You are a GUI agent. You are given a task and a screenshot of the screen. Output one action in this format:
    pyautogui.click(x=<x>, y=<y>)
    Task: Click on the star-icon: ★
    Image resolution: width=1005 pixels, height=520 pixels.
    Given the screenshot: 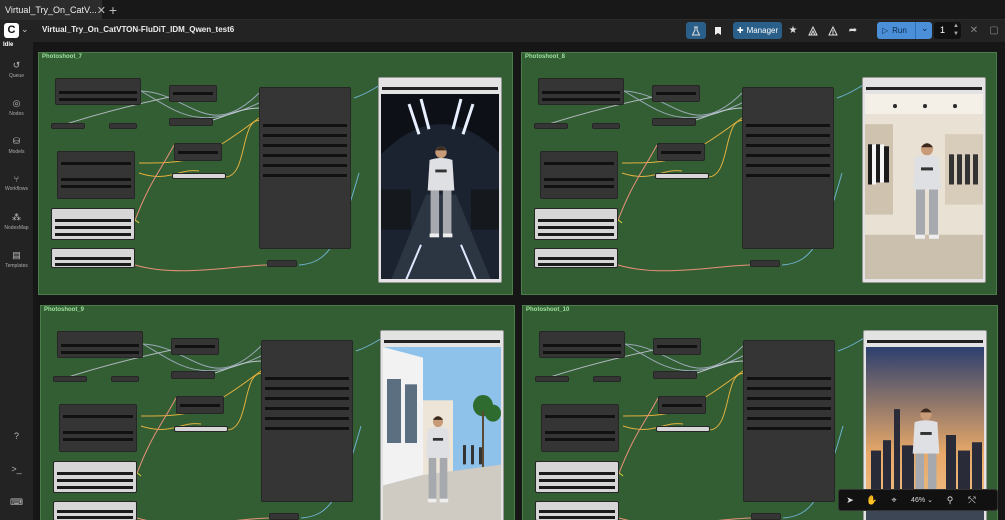 What is the action you would take?
    pyautogui.click(x=793, y=30)
    